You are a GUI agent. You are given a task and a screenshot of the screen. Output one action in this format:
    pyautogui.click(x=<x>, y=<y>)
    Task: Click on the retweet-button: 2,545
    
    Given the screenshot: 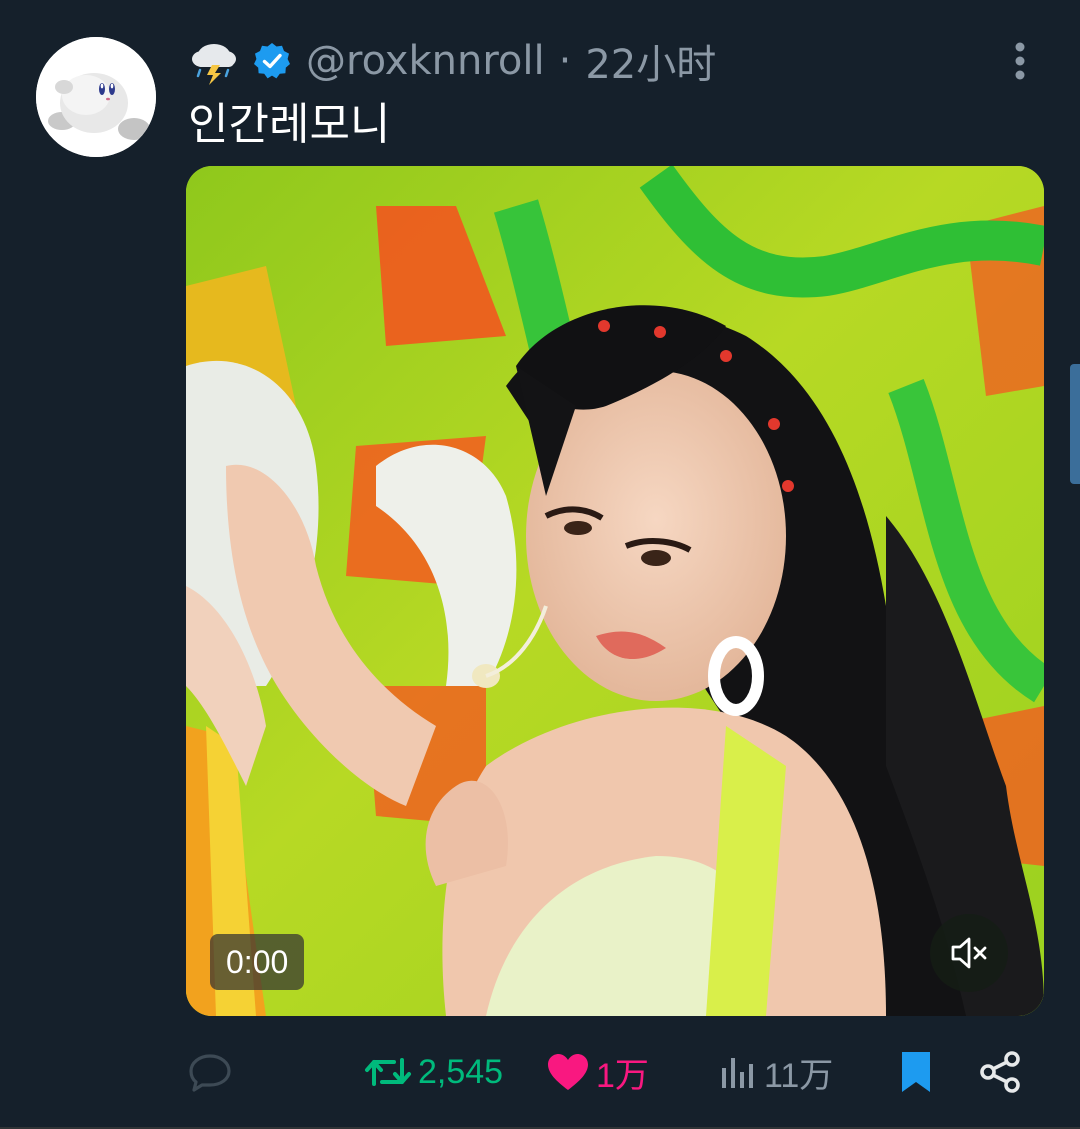 What is the action you would take?
    pyautogui.click(x=433, y=1072)
    